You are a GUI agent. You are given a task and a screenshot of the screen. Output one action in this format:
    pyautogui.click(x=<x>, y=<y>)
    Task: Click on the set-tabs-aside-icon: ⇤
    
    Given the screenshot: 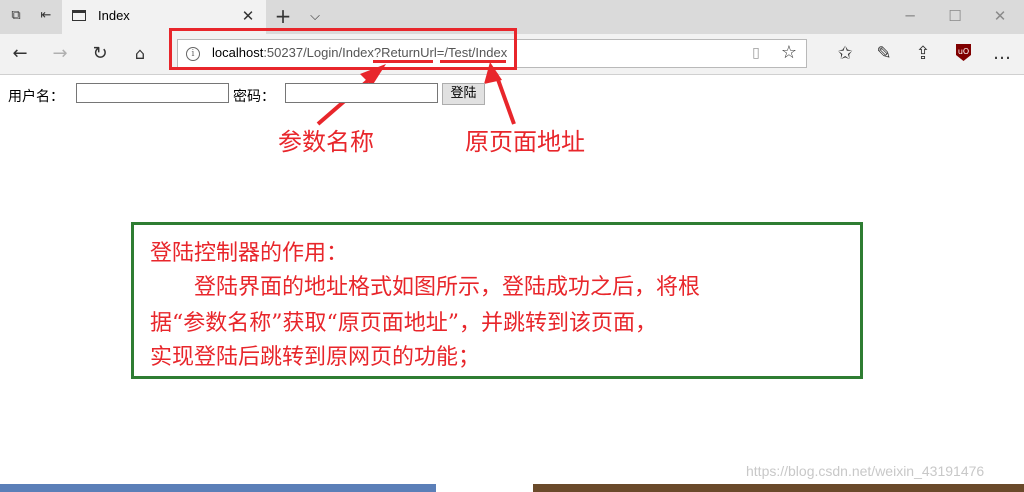 What is the action you would take?
    pyautogui.click(x=46, y=16)
    